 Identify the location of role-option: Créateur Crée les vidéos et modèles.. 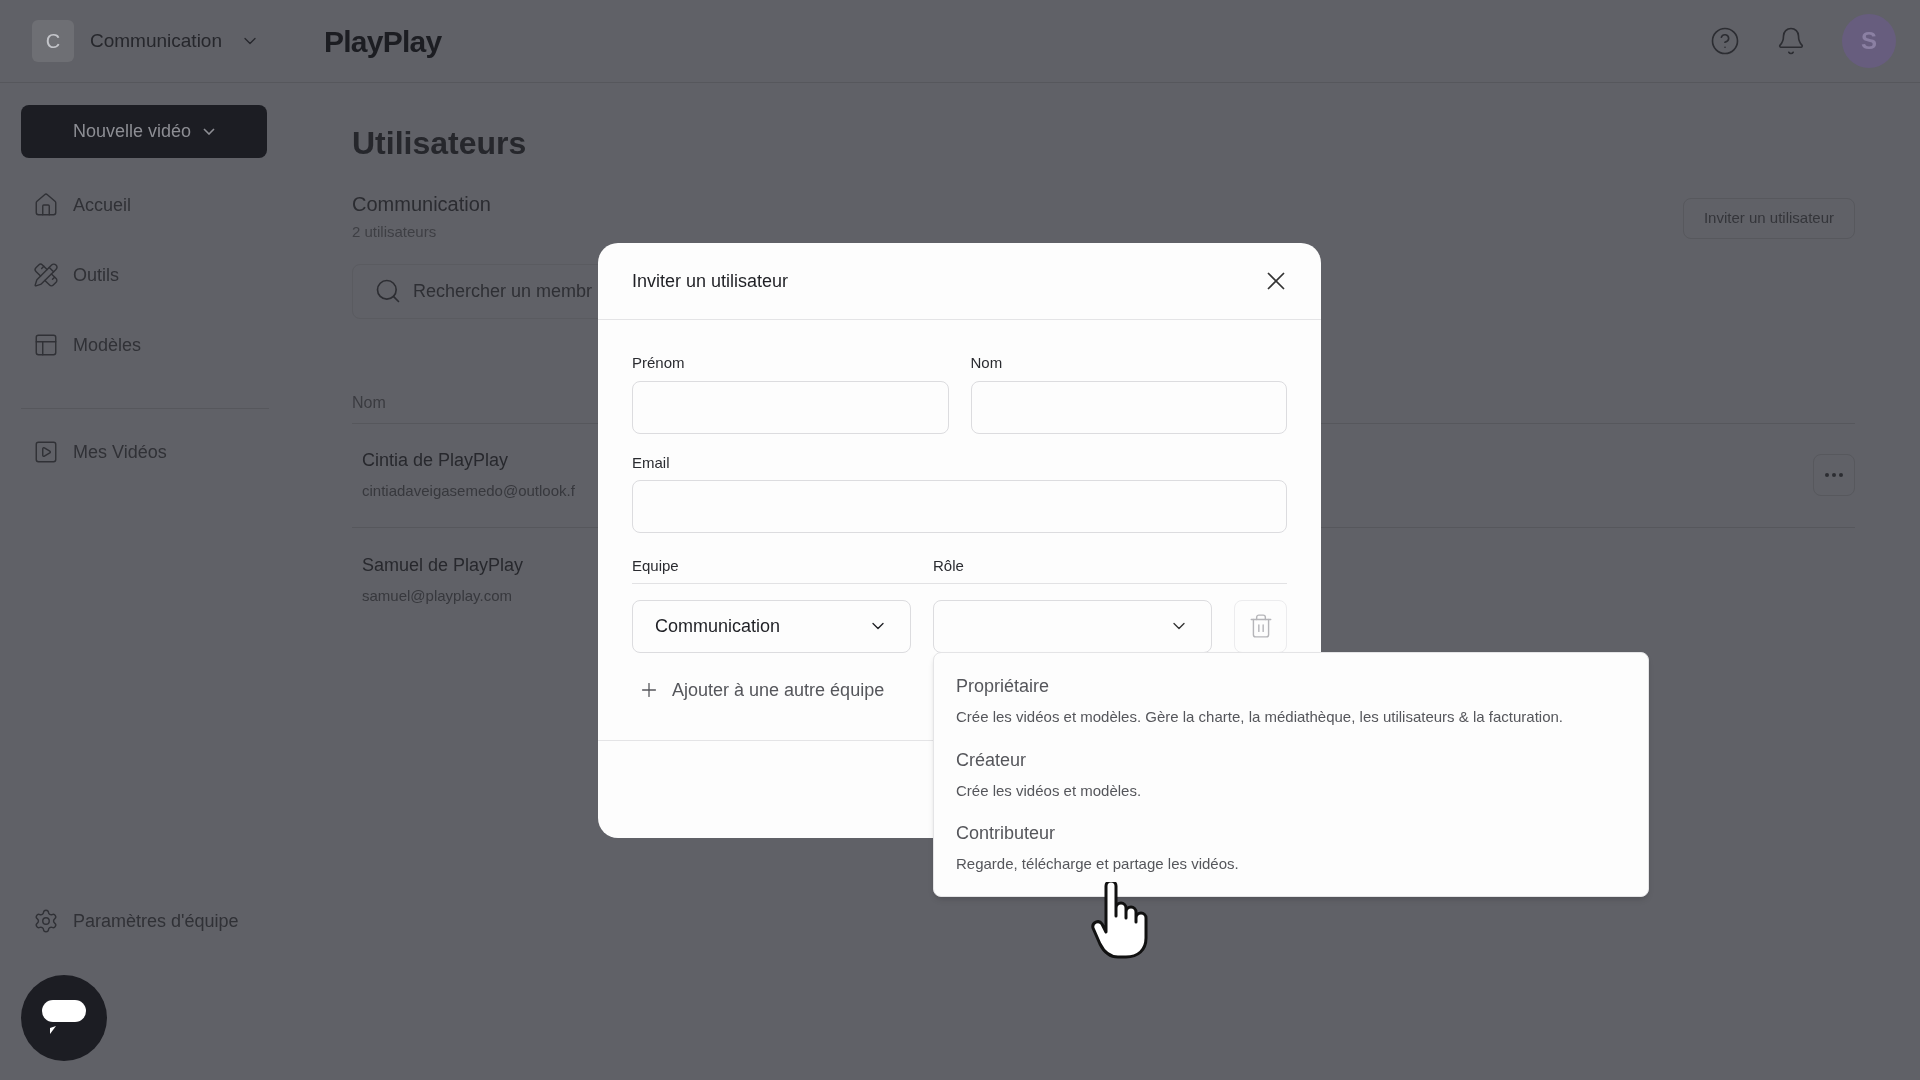
(1291, 774).